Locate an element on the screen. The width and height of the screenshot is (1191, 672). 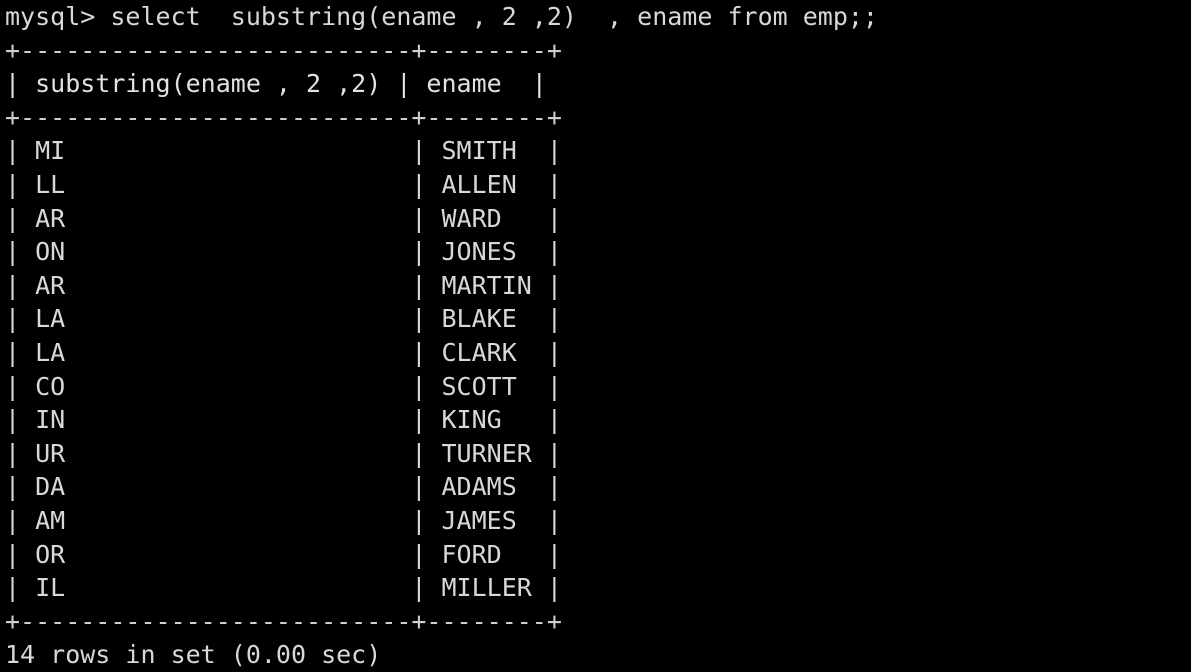
table-rule-middle: +--------------------------+--------+ is located at coordinates (283, 117).